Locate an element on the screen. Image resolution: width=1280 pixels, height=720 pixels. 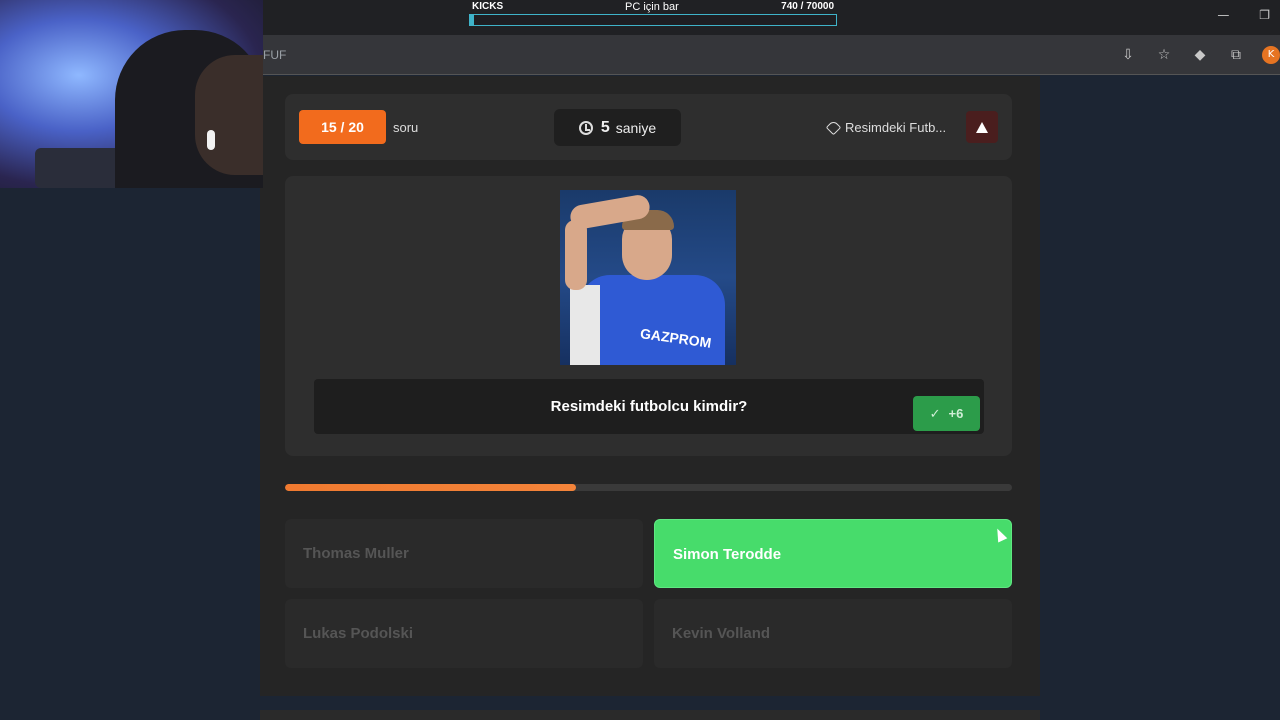
stream-goal-bar: KICKS PC için bar 740 / 70000 is located at coordinates (653, 14).